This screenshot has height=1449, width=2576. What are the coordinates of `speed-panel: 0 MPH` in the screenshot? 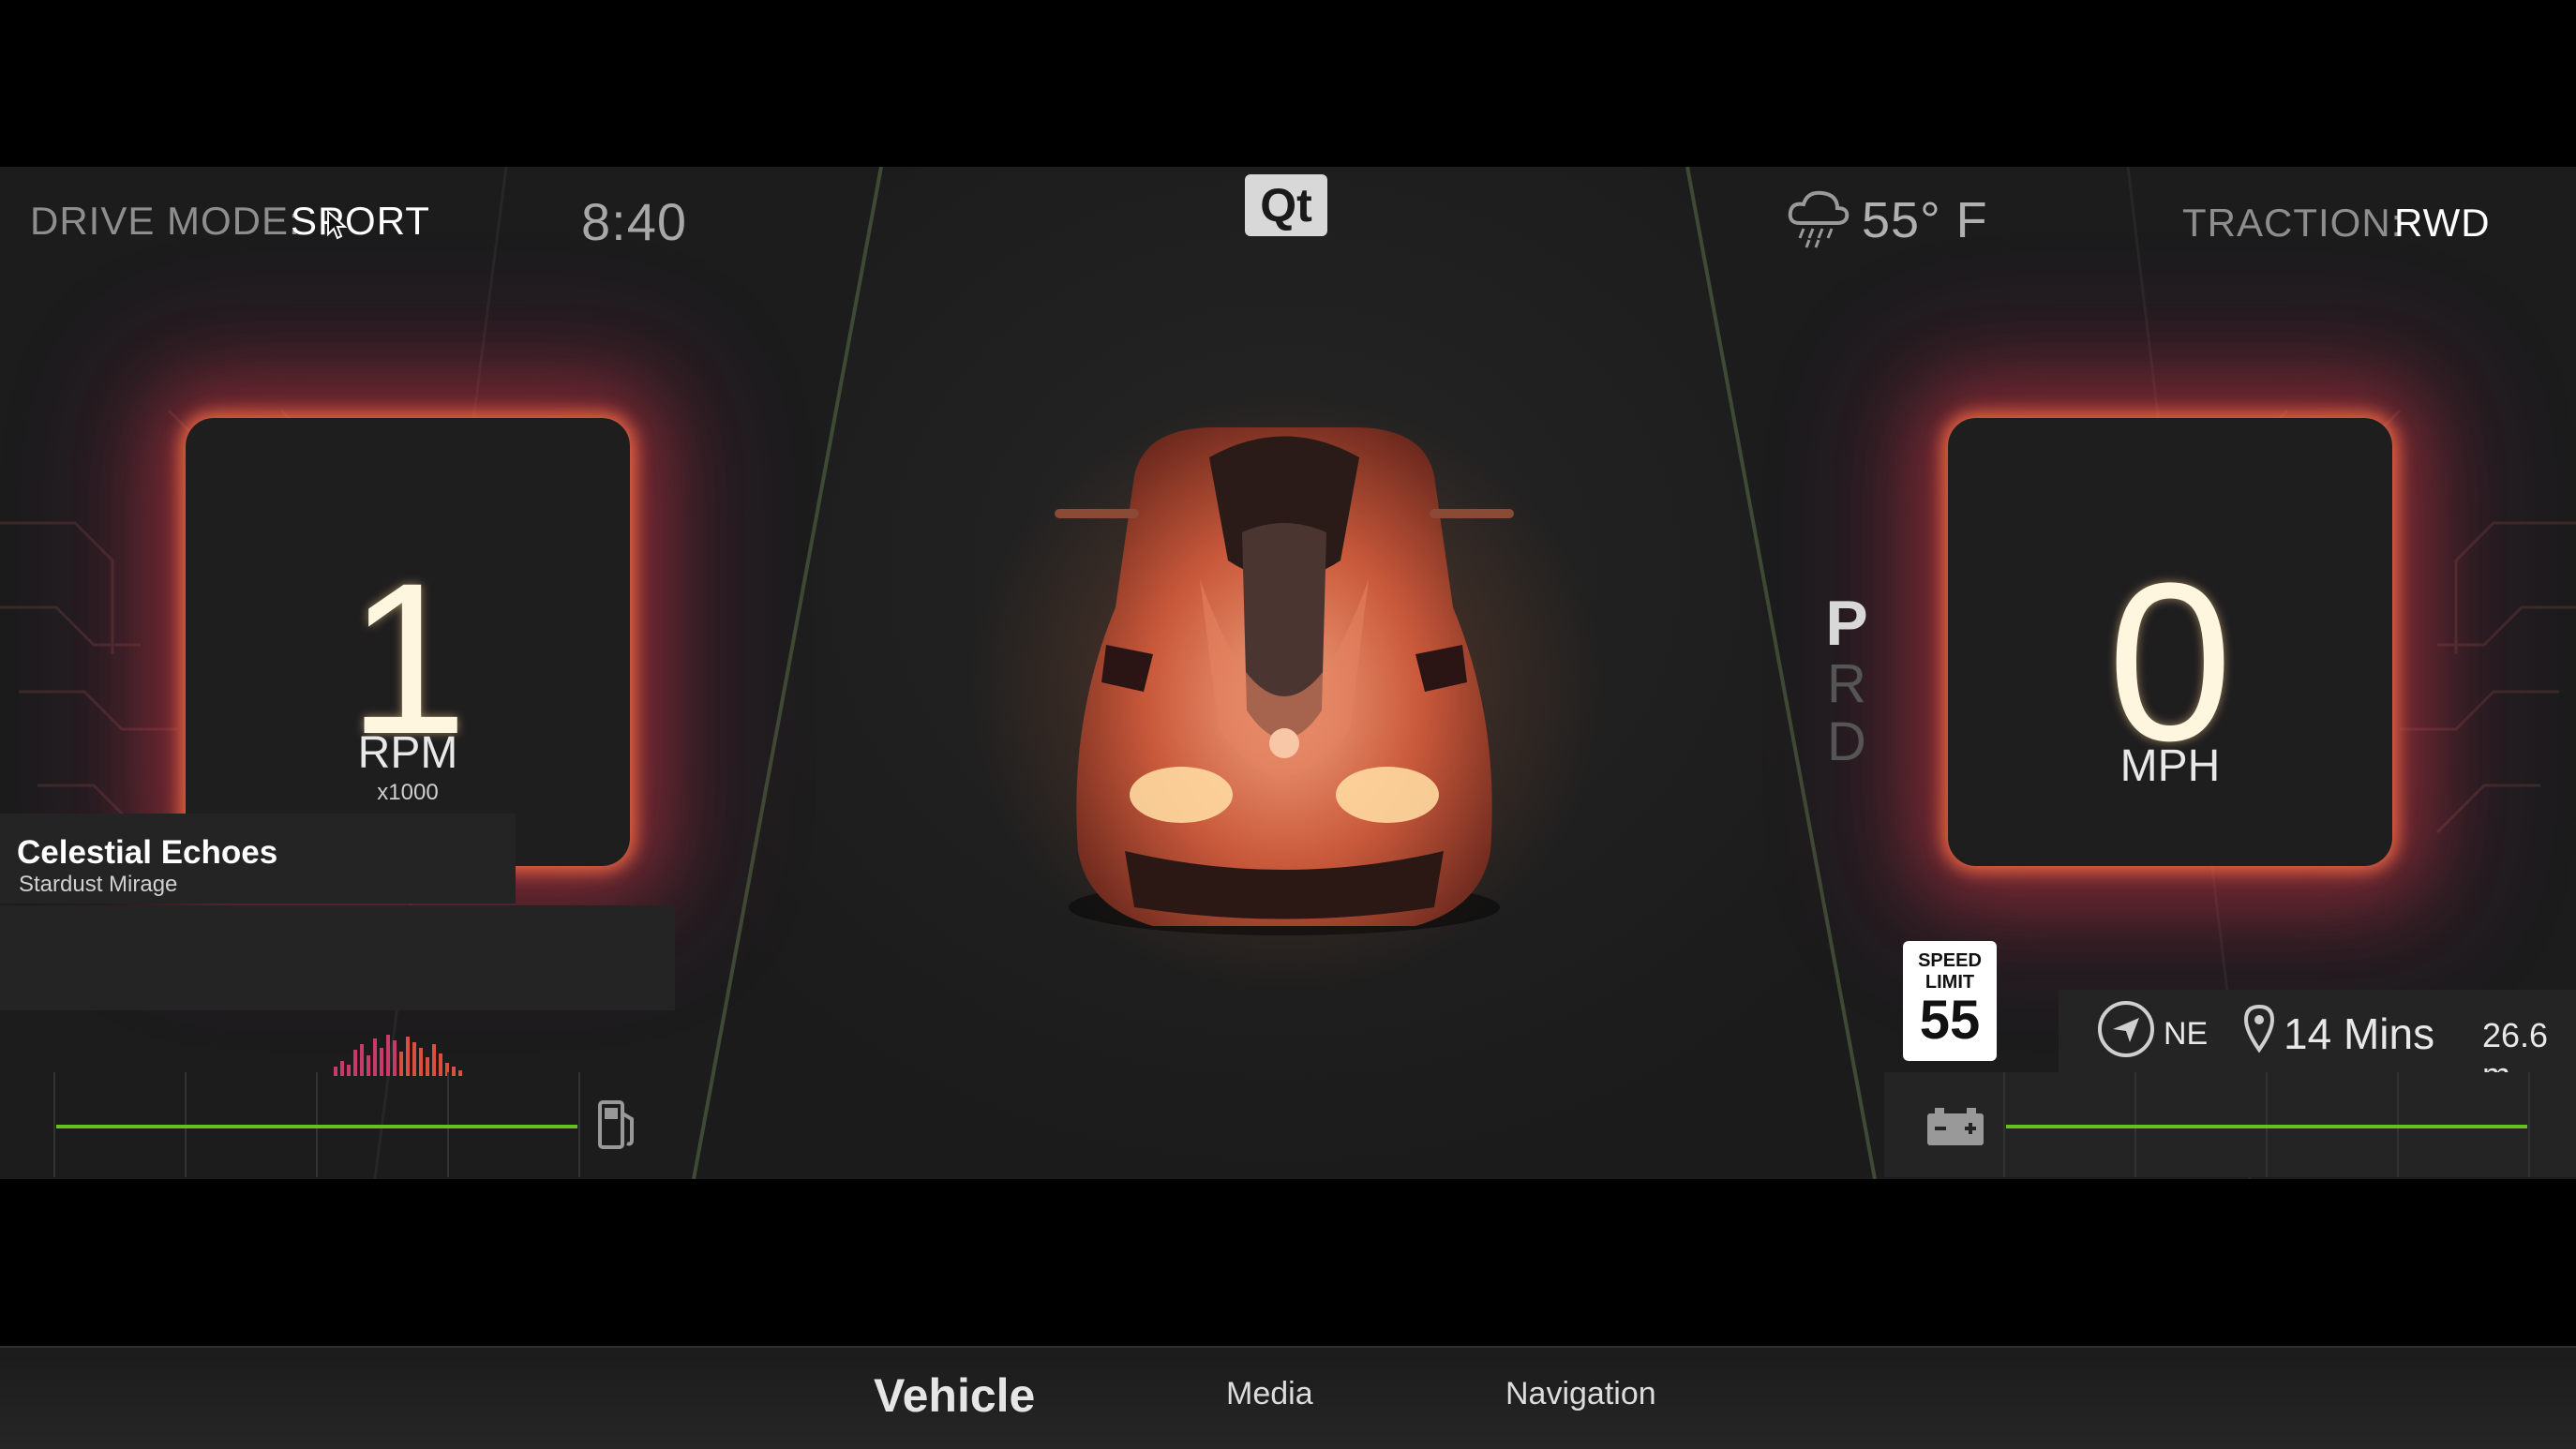 It's located at (2170, 642).